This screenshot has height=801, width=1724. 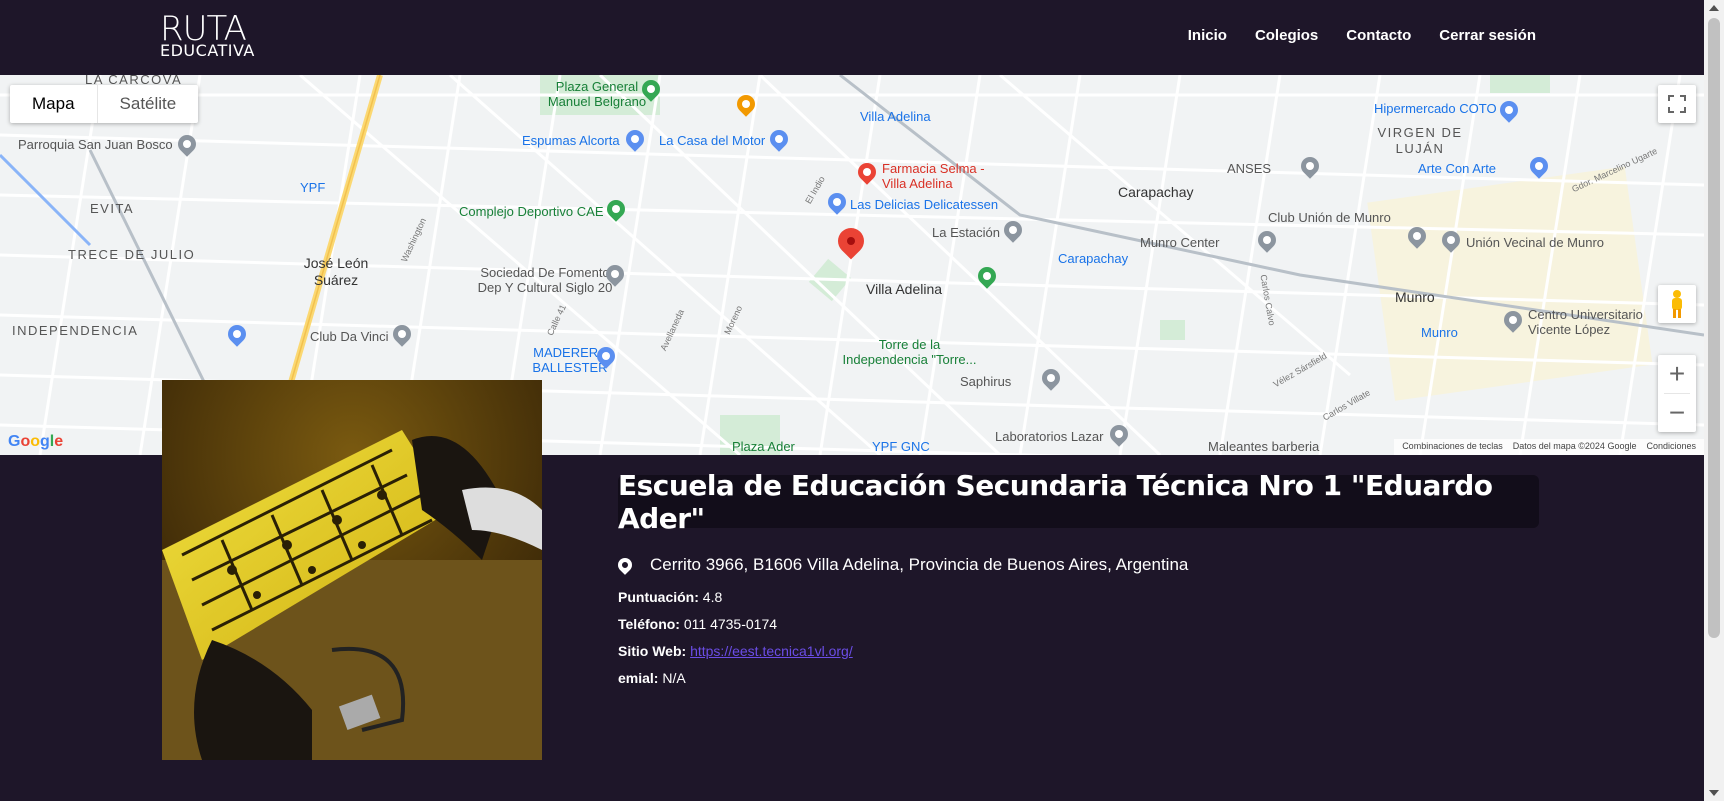 What do you see at coordinates (1452, 447) in the screenshot?
I see `keyboard-shortcuts-link: Combinaciones de teclas` at bounding box center [1452, 447].